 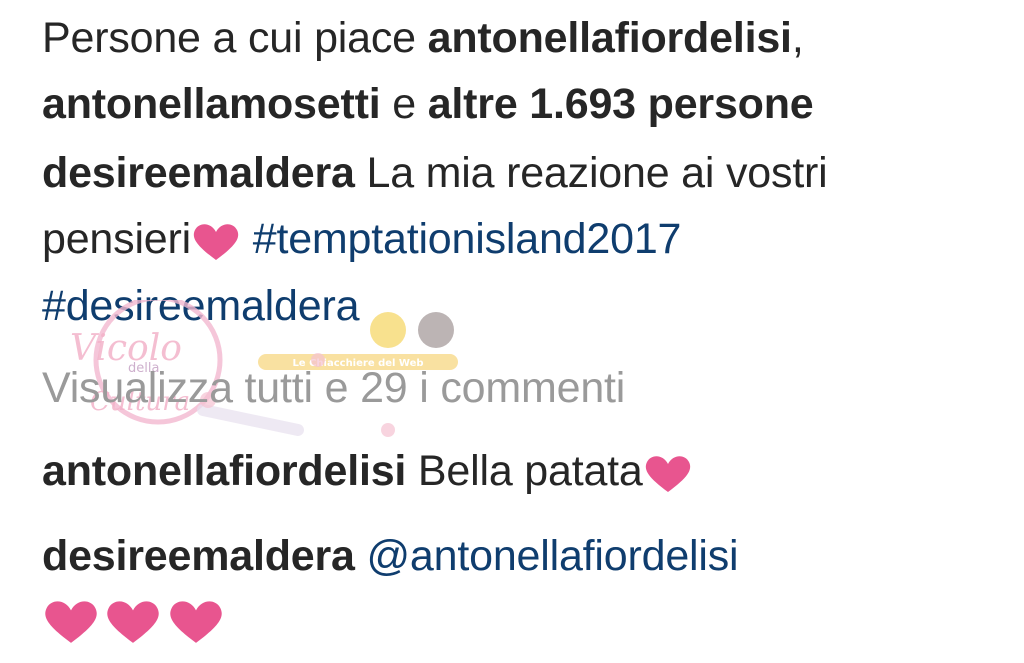 I want to click on comment-text: Bella patata, so click(x=530, y=471).